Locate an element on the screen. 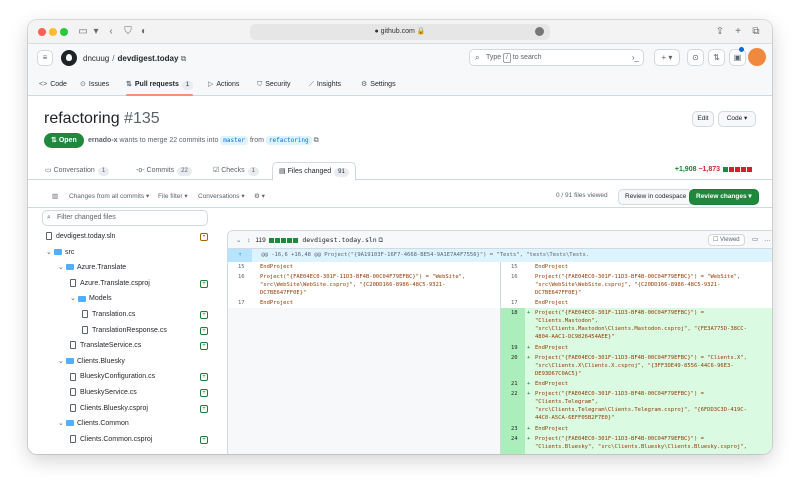 This screenshot has height=491, width=800. github-logo-icon is located at coordinates (69, 58).